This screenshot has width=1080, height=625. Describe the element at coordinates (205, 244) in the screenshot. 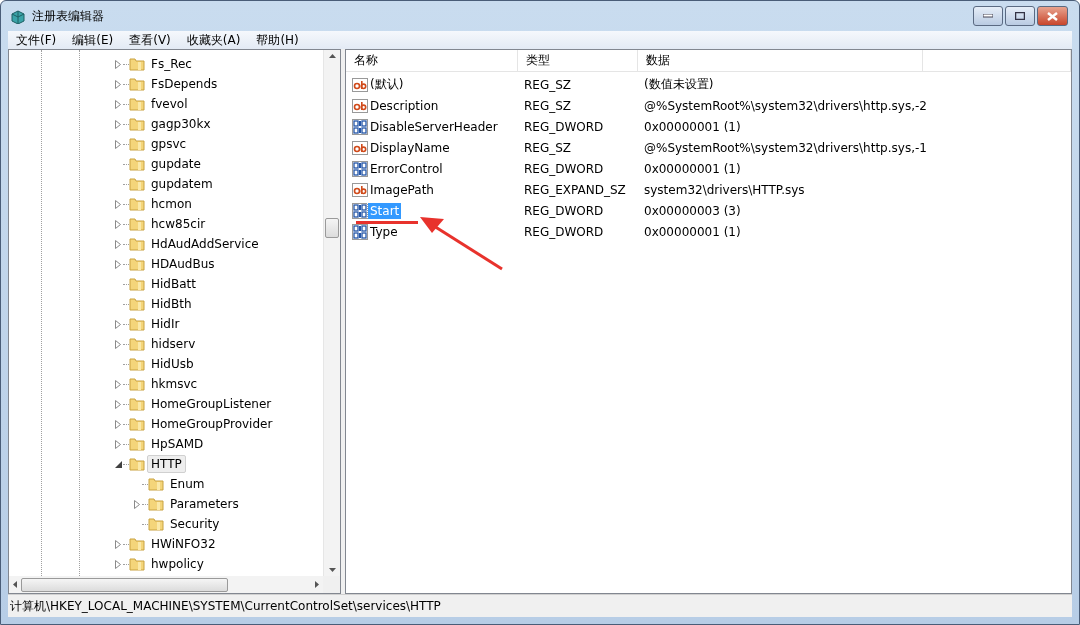

I see `tree-item: HdAudAddService` at that location.